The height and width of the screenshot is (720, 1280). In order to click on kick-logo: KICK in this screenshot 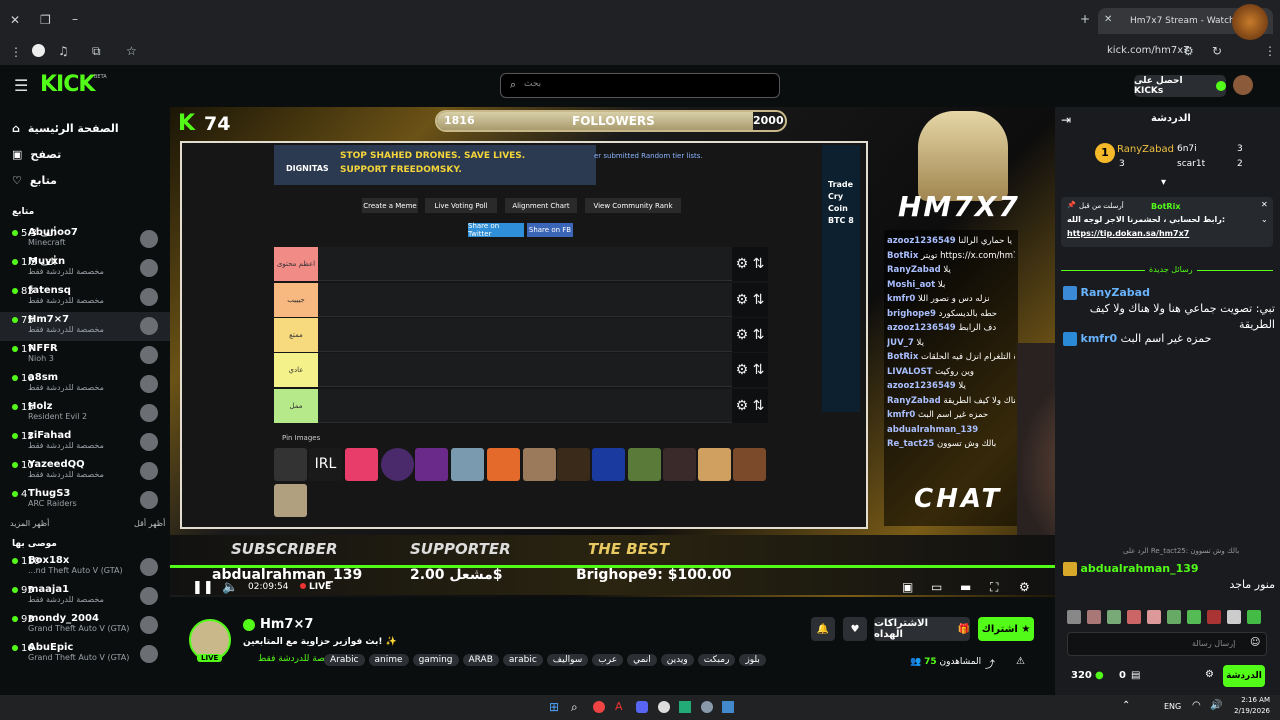, I will do `click(67, 84)`.